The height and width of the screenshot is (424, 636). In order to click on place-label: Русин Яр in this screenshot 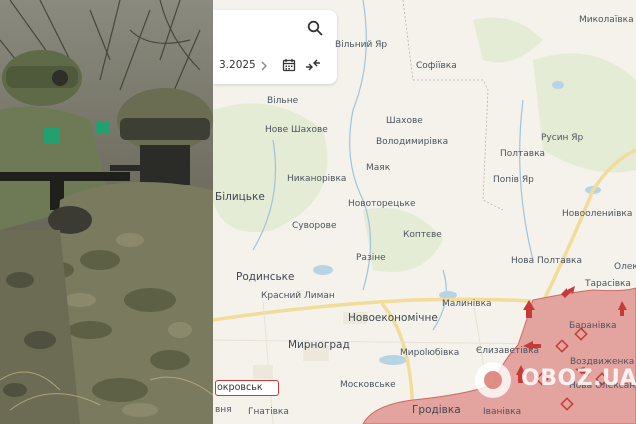, I will do `click(562, 138)`.